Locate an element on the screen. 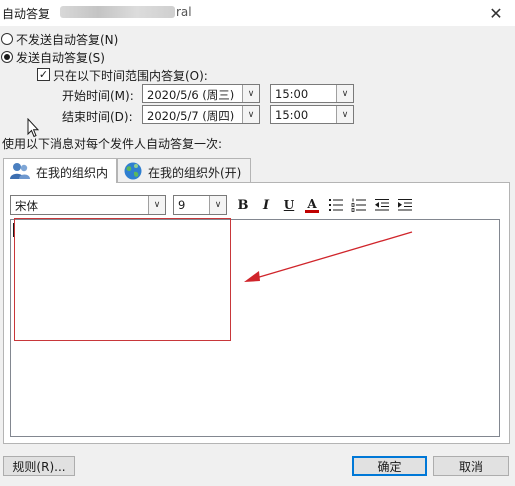  globe-icon is located at coordinates (133, 171).